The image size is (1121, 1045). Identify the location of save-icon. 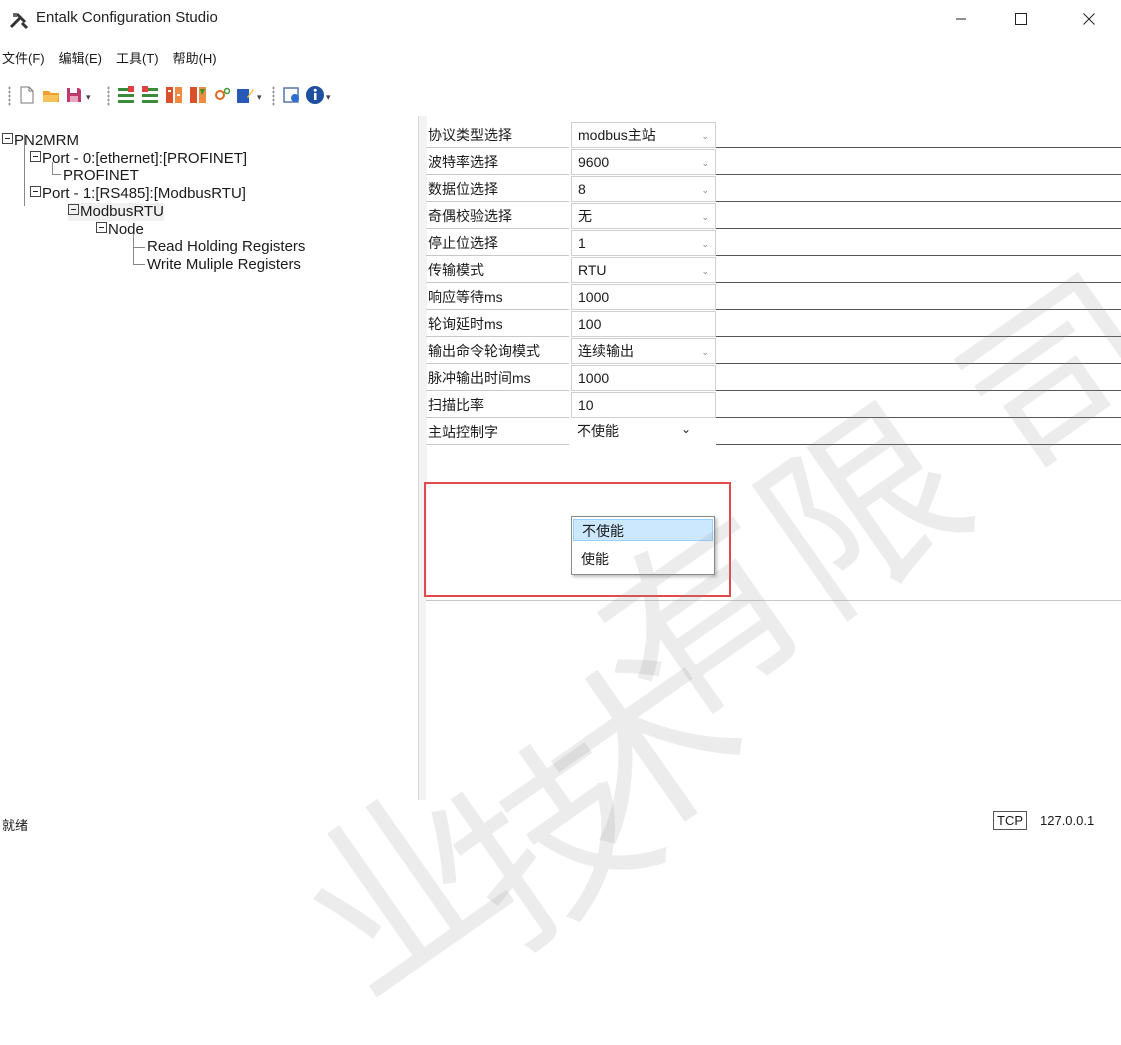
(74, 95).